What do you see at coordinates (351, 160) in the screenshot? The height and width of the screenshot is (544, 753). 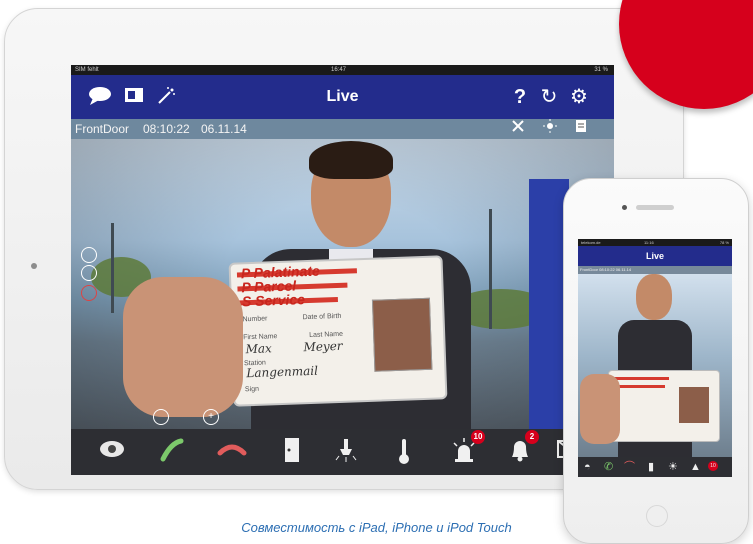 I see `person-hair` at bounding box center [351, 160].